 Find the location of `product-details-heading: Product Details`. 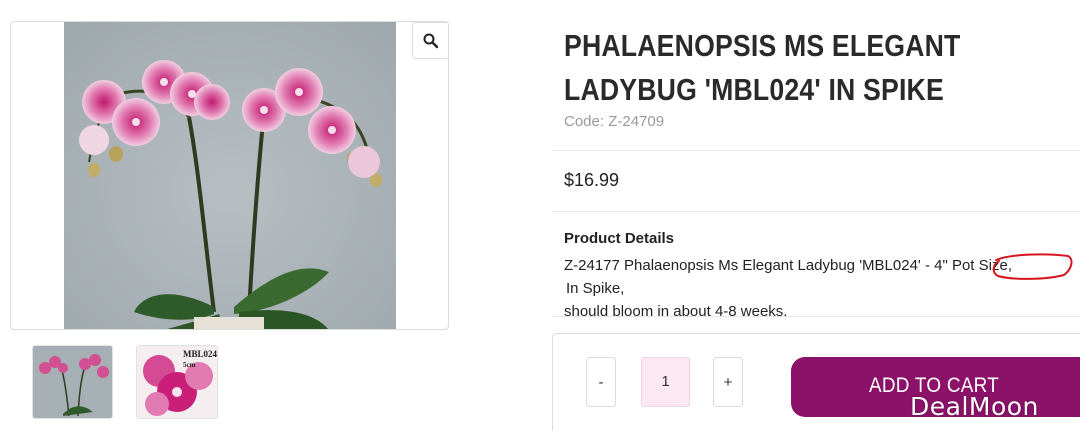

product-details-heading: Product Details is located at coordinates (619, 238).